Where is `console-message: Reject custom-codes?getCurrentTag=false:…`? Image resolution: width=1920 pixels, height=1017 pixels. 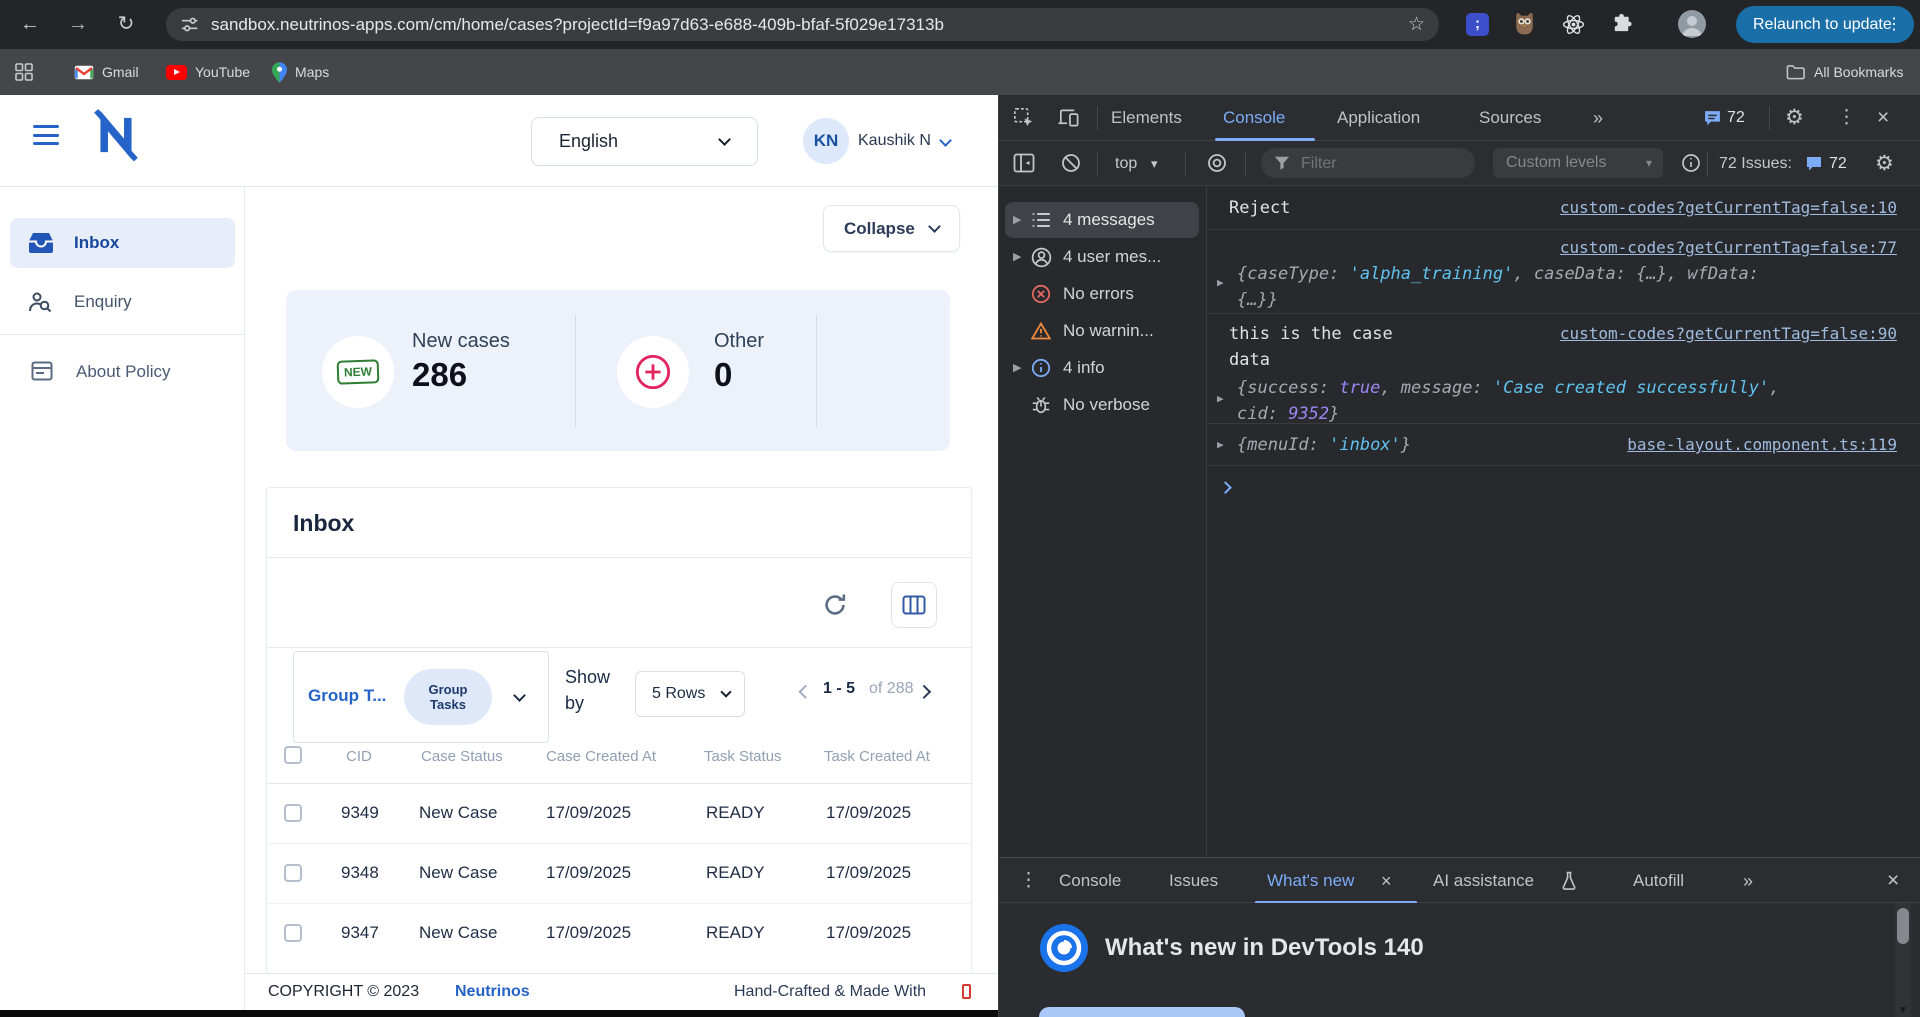 console-message: Reject custom-codes?getCurrentTag=false:… is located at coordinates (1563, 208).